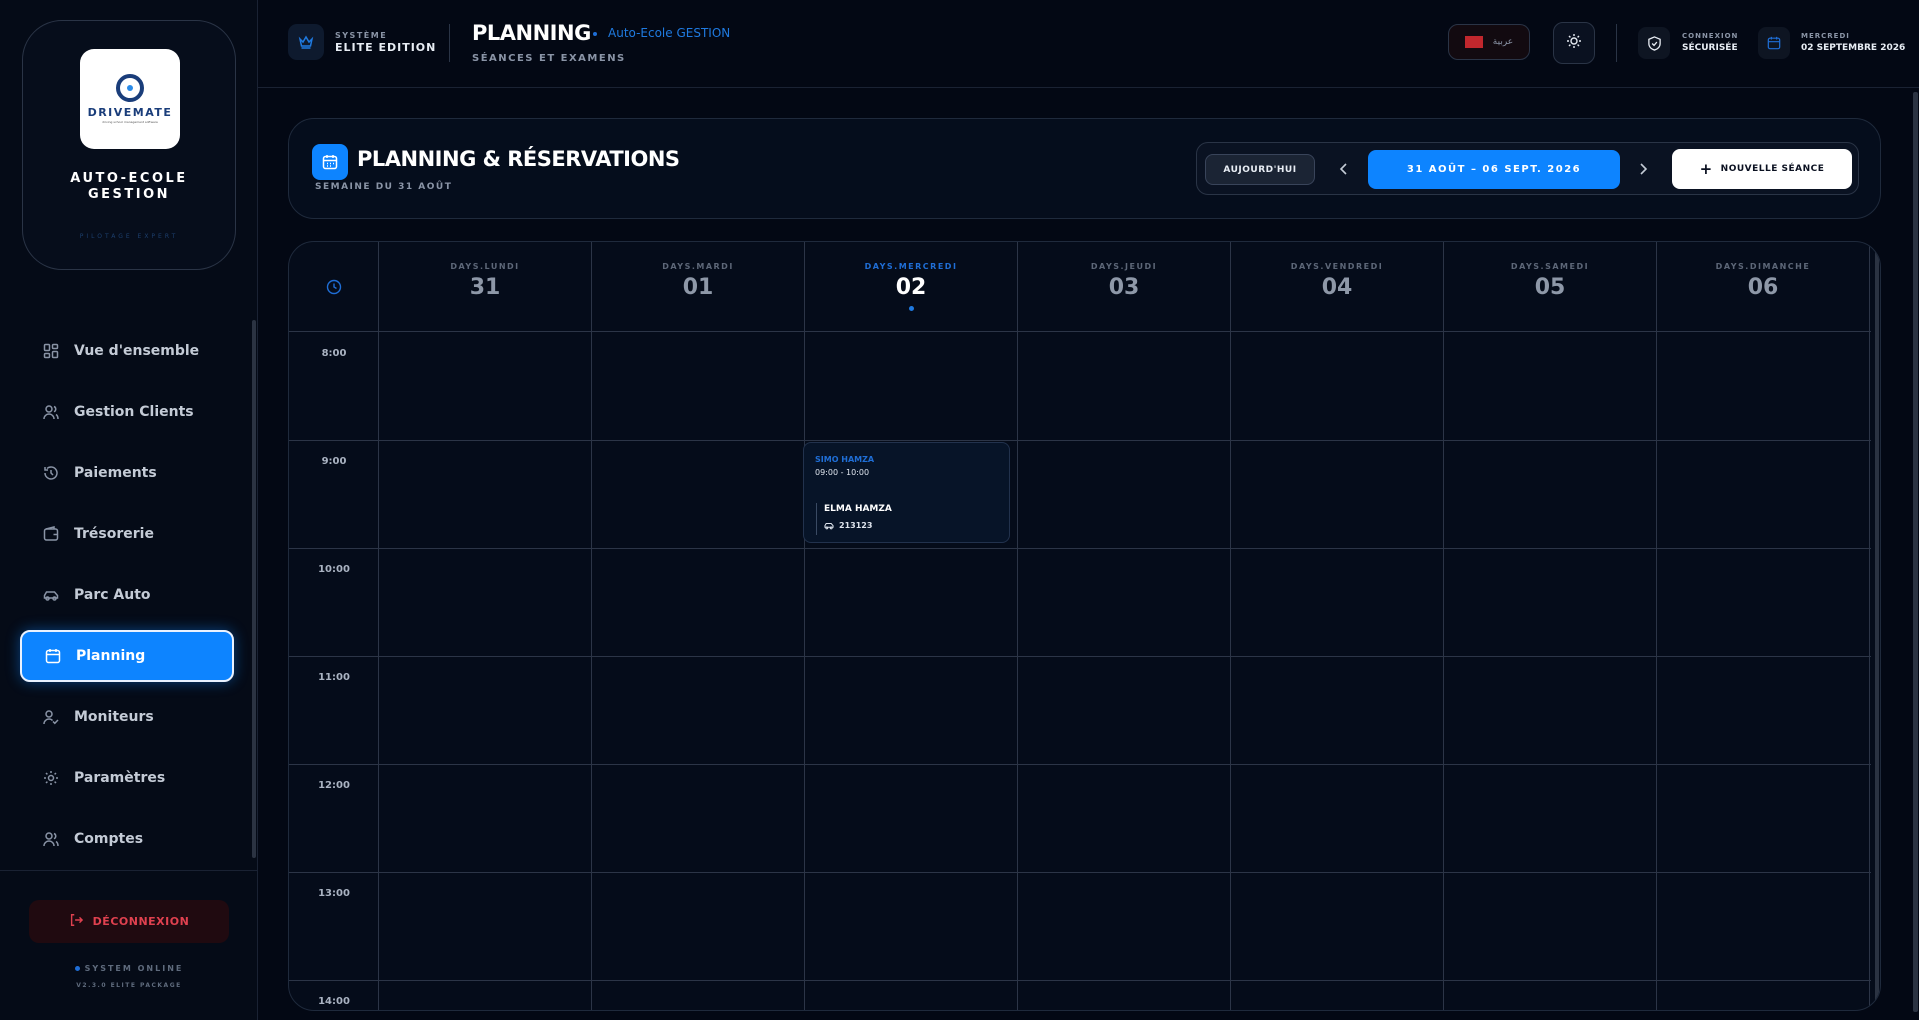 This screenshot has width=1919, height=1020. What do you see at coordinates (1489, 42) in the screenshot?
I see `language-switch-button: عربية` at bounding box center [1489, 42].